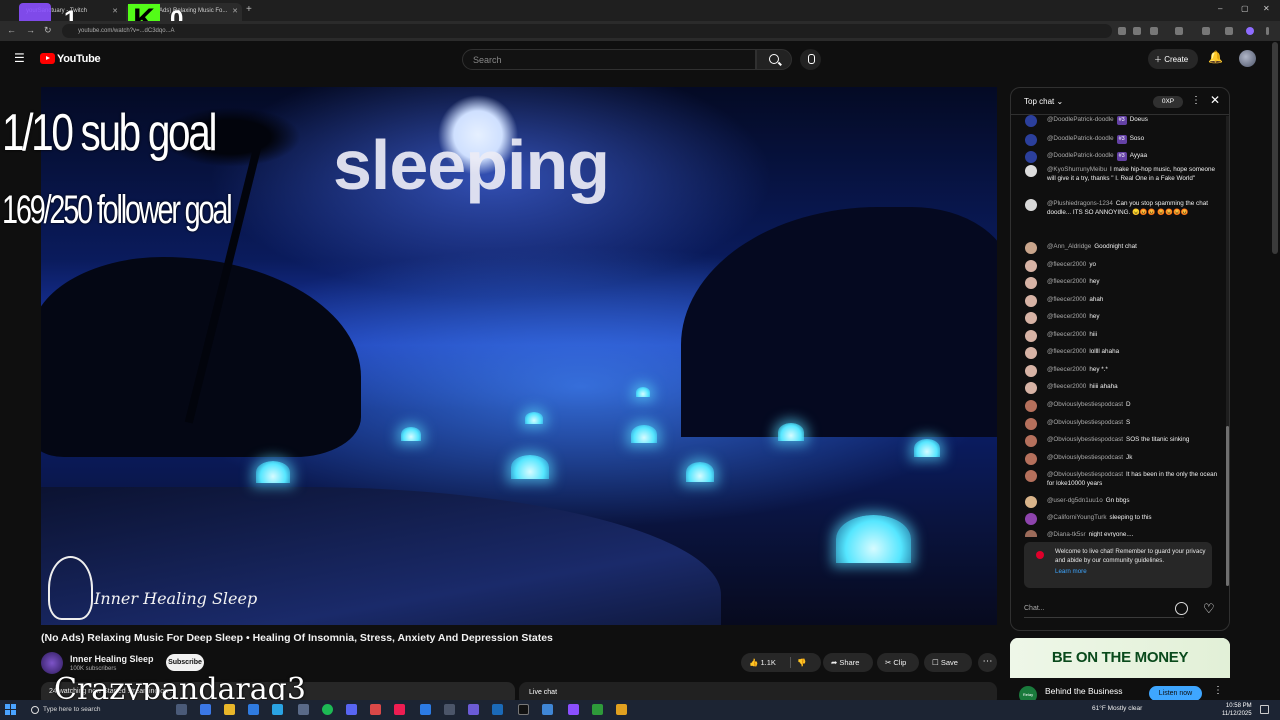  What do you see at coordinates (1267, 31) in the screenshot?
I see `browser-menu-icon` at bounding box center [1267, 31].